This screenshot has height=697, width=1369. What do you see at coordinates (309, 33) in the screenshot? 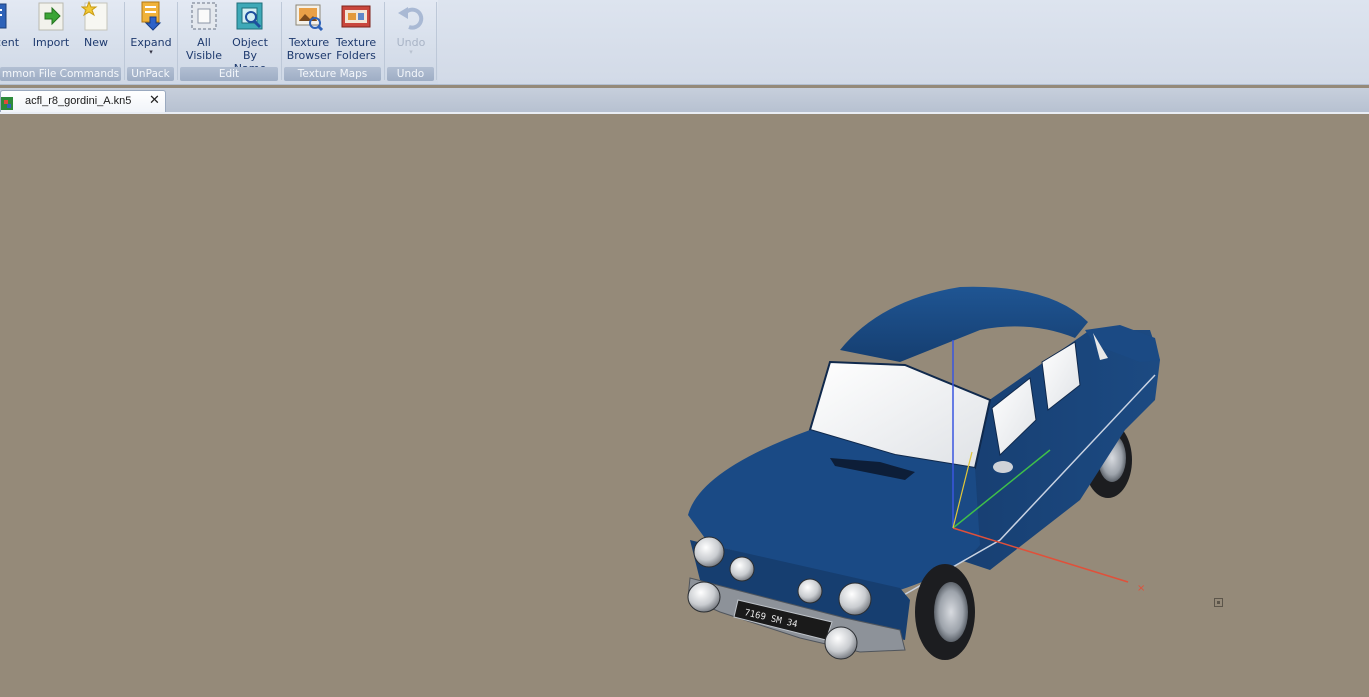
I see `texture-browser-button: Texture Browser` at bounding box center [309, 33].